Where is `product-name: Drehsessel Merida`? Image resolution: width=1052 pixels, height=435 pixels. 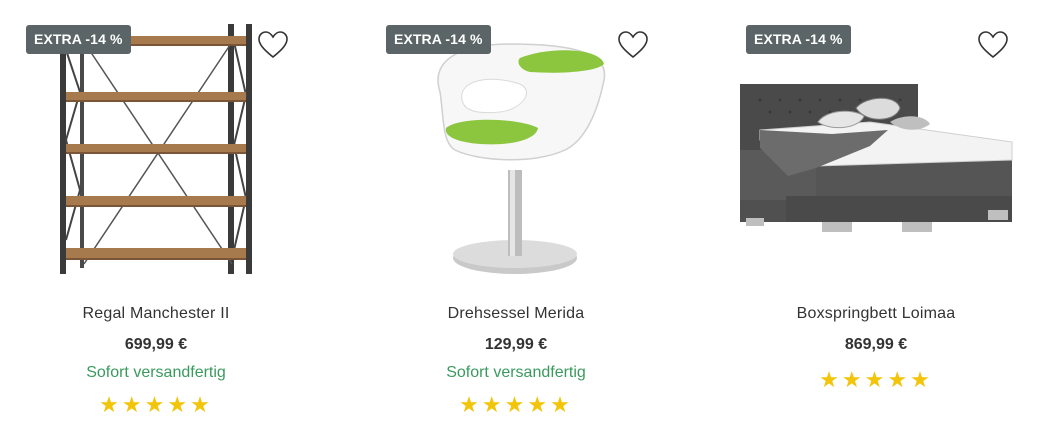 product-name: Drehsessel Merida is located at coordinates (516, 314).